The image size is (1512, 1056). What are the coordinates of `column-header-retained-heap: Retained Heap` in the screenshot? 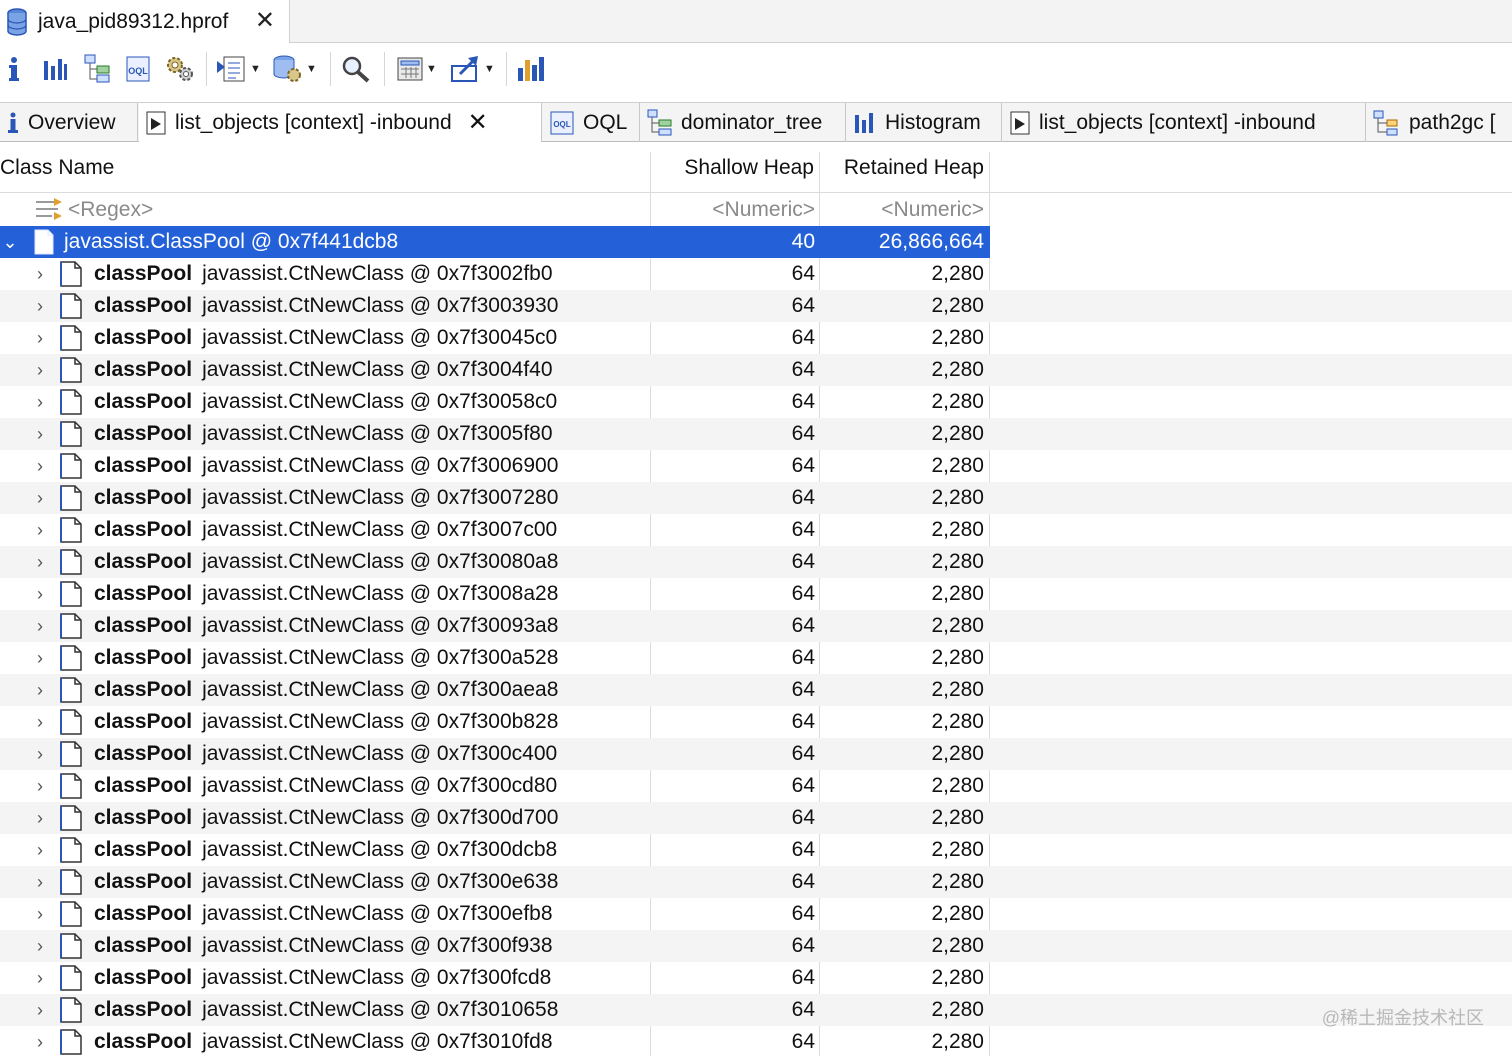 It's located at (904, 168).